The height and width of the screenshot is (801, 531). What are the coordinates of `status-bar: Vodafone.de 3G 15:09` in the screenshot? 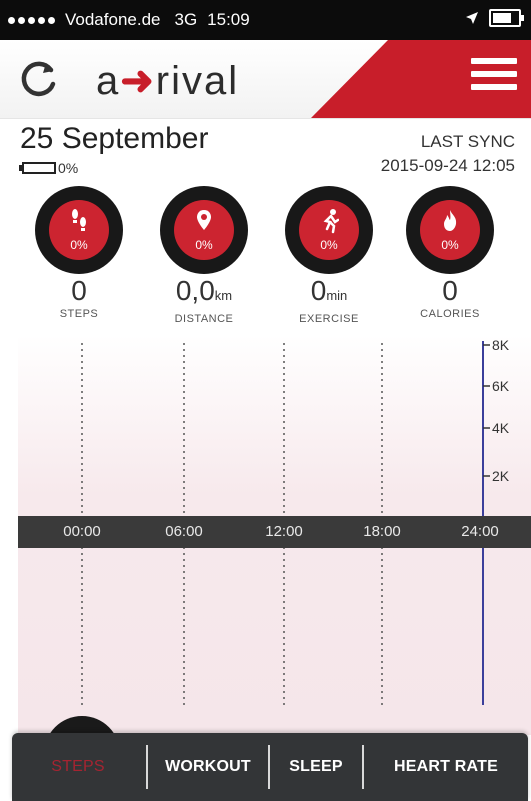 It's located at (265, 20).